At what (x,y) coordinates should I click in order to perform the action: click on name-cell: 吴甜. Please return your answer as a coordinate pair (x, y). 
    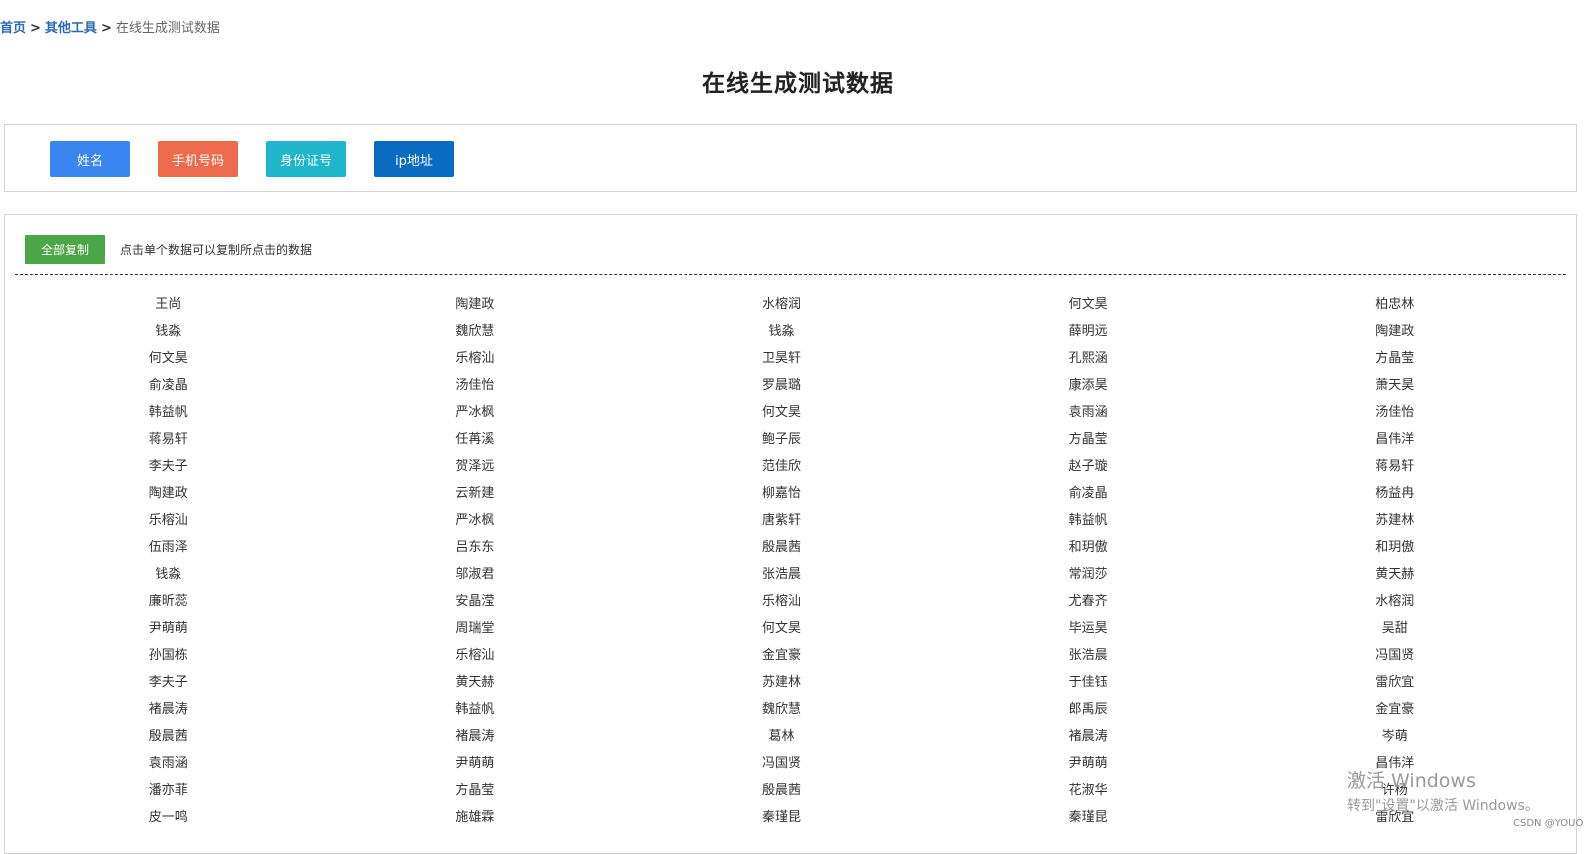
    Looking at the image, I should click on (1394, 628).